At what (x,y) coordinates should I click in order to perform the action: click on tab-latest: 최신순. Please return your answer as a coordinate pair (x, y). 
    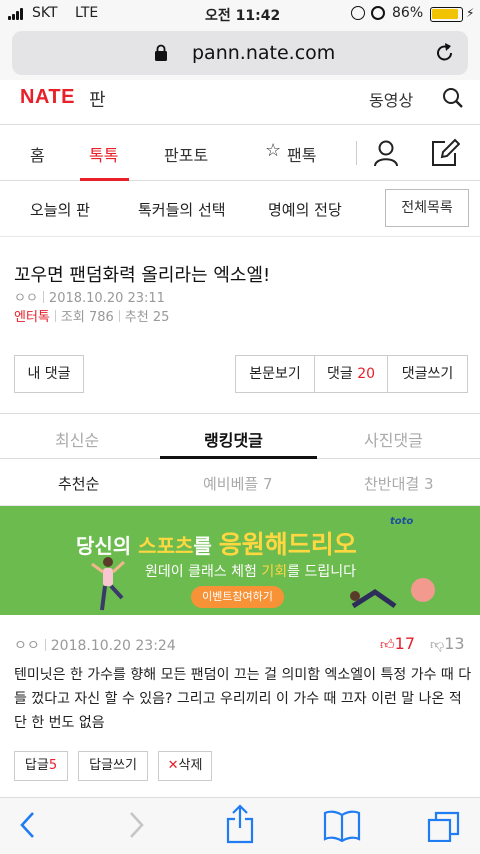
    Looking at the image, I should click on (77, 439).